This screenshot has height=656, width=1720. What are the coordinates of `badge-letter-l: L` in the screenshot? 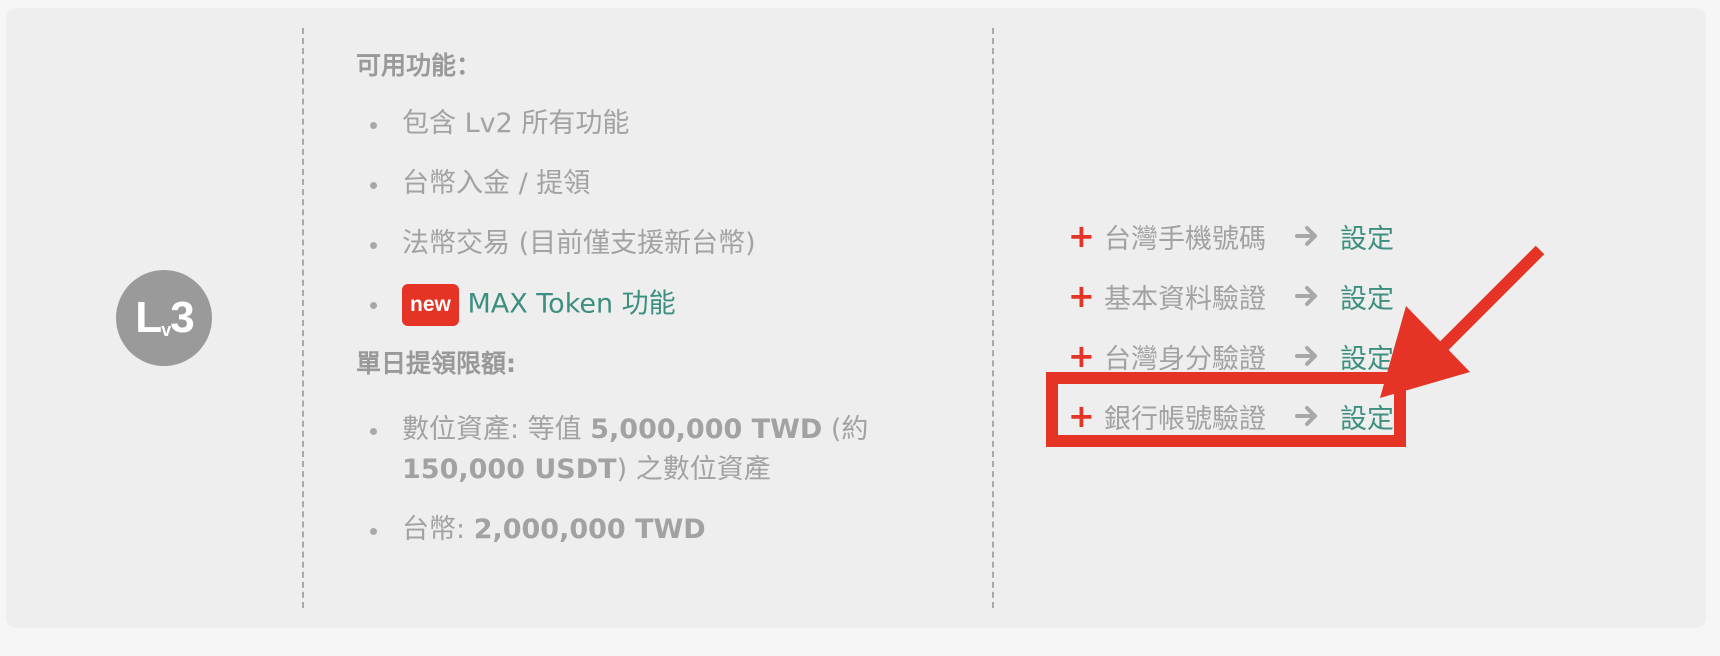 It's located at (148, 317).